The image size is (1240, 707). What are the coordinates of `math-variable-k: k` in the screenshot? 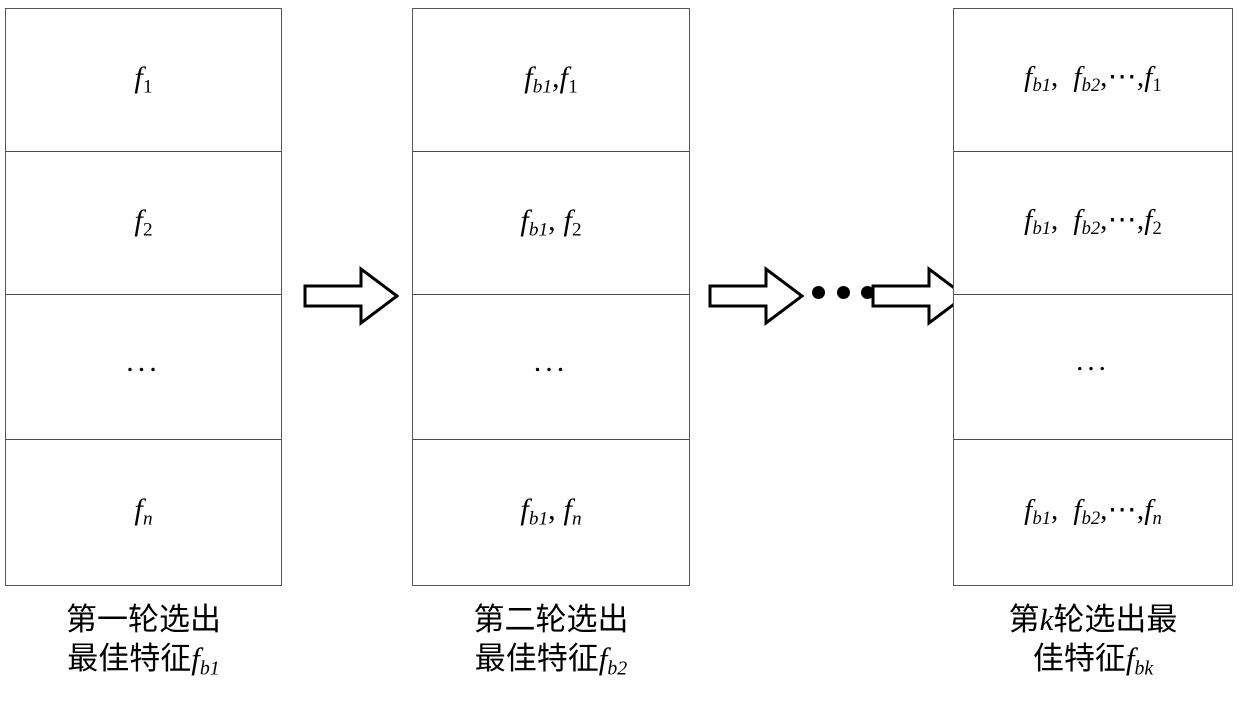 It's located at (1046, 619).